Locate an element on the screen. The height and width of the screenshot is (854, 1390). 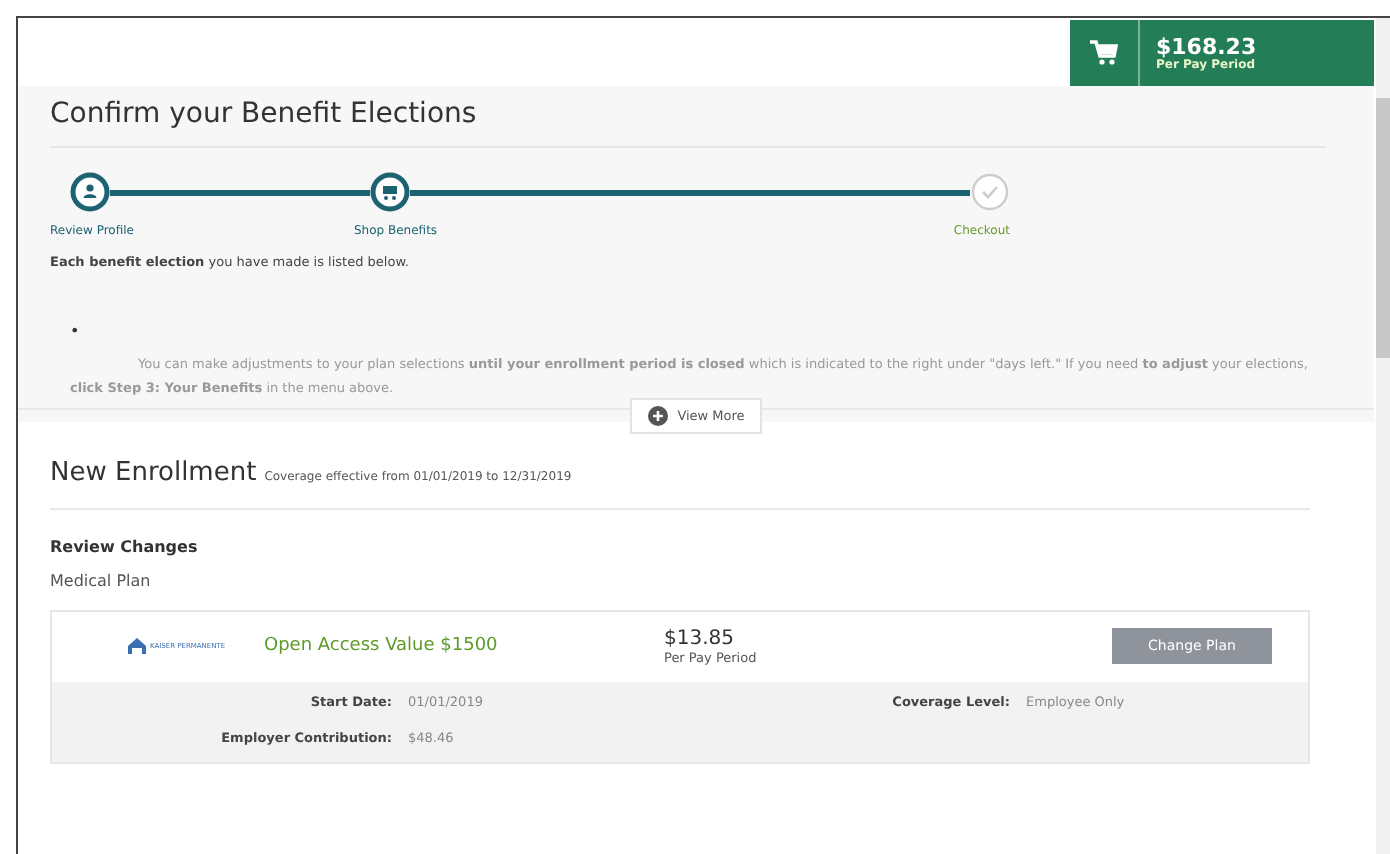
plan-type: Medical Plan is located at coordinates (101, 580).